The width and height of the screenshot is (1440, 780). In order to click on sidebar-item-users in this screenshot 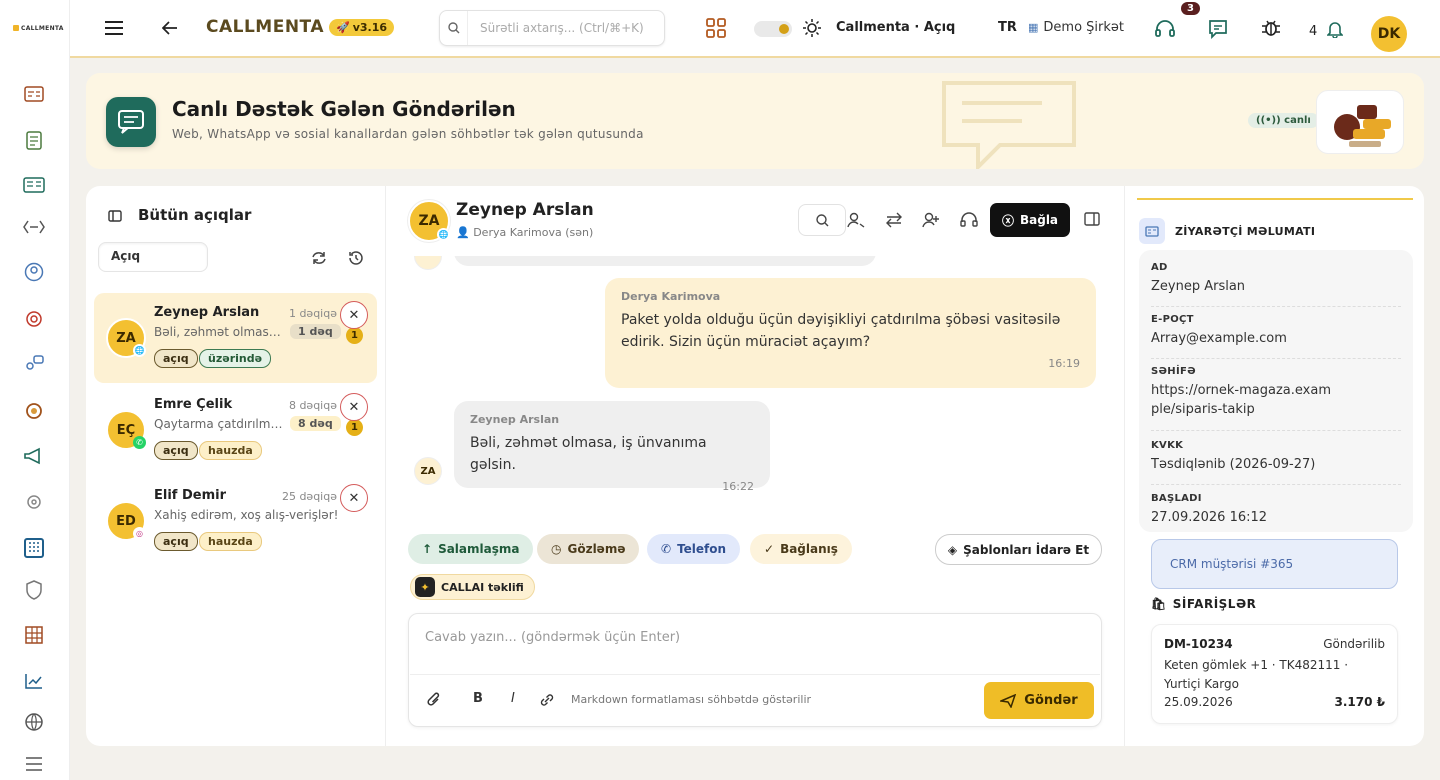, I will do `click(34, 272)`.